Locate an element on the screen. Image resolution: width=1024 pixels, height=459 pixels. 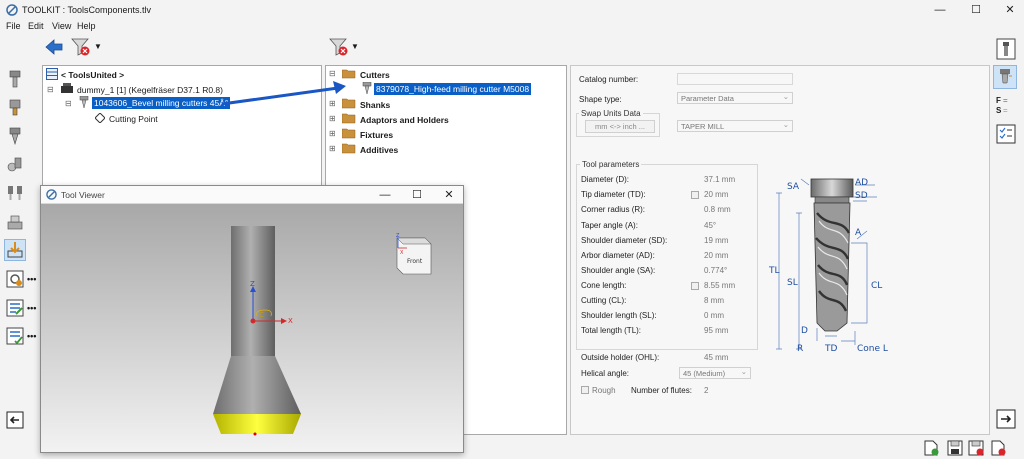
param-value-tl: 95 mm is located at coordinates (716, 330).